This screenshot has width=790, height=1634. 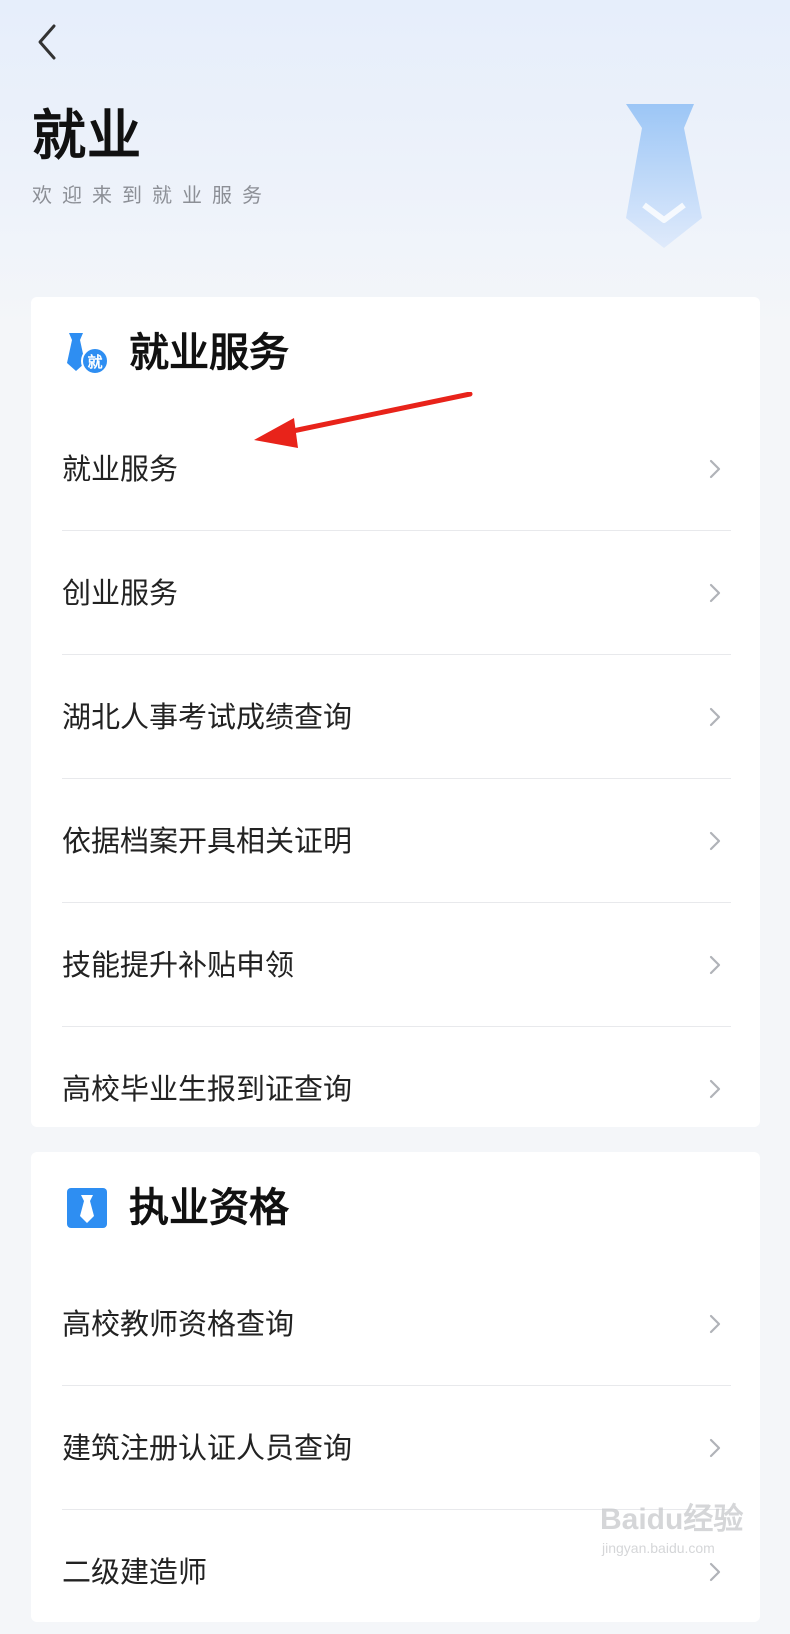 I want to click on necktie-illustration-icon, so click(x=664, y=176).